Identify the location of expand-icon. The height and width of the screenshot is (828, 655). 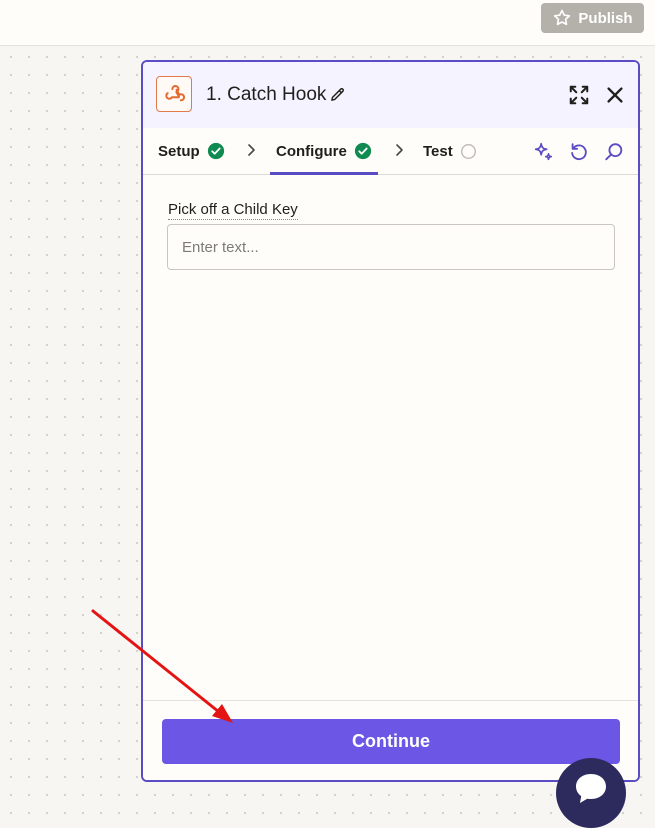
(579, 95).